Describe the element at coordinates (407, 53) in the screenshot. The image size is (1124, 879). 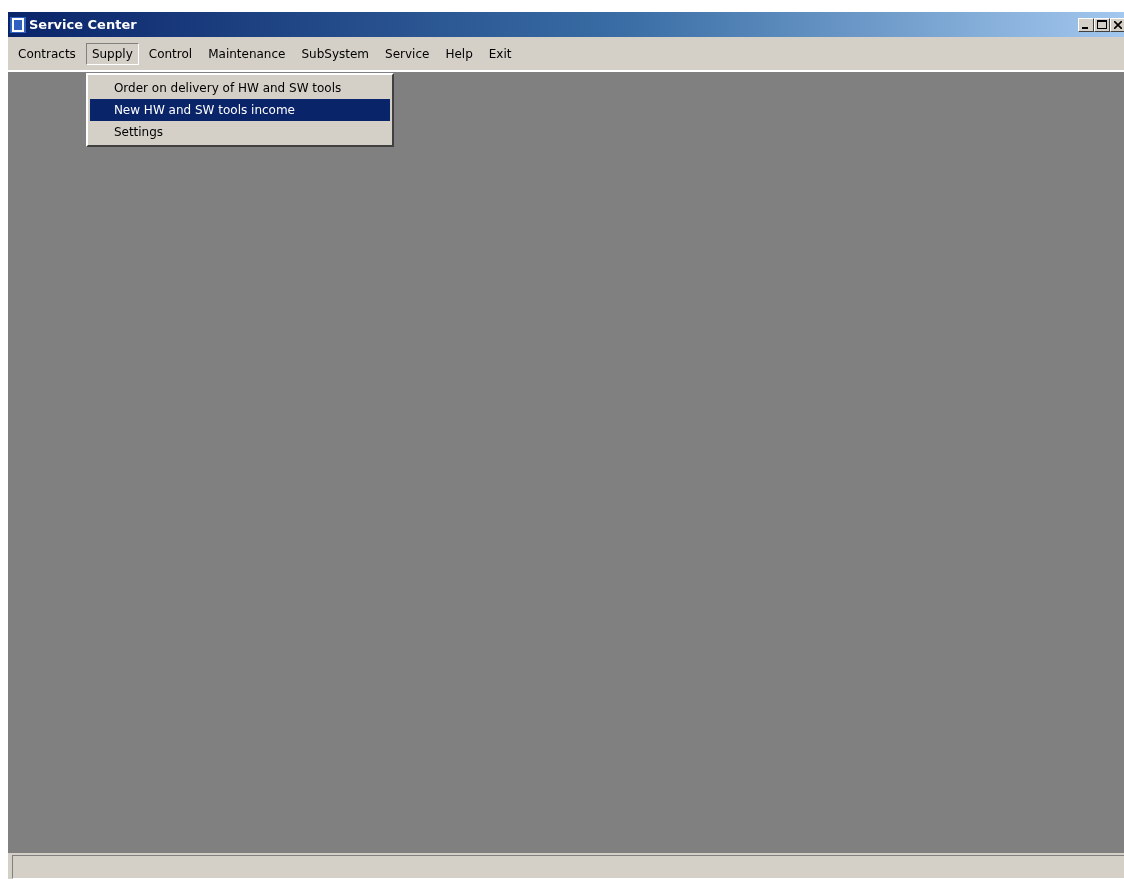
I see `menu-item: Service` at that location.